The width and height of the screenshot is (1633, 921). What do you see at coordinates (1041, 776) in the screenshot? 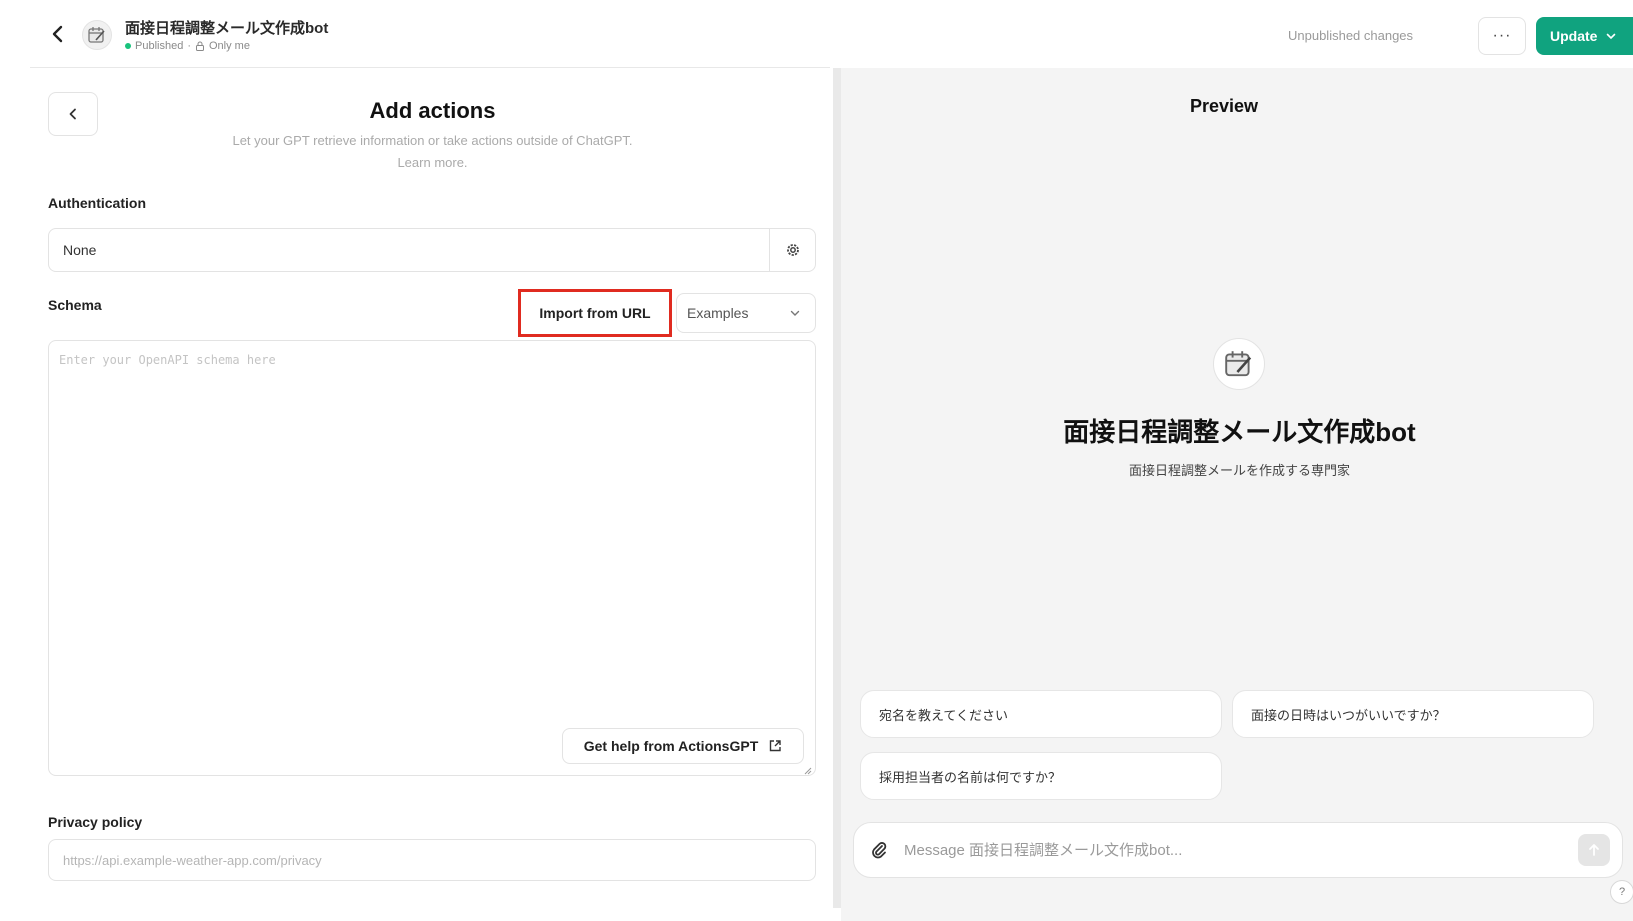
I see `conversation-starter: 採用担当者の名前は何ですか？` at bounding box center [1041, 776].